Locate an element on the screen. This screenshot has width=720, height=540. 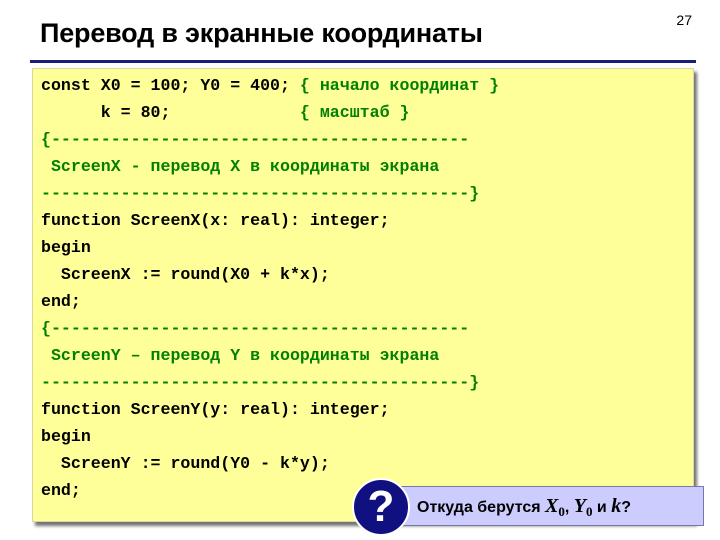
code-line: function ScreenX(x: real): integer; is located at coordinates (270, 220).